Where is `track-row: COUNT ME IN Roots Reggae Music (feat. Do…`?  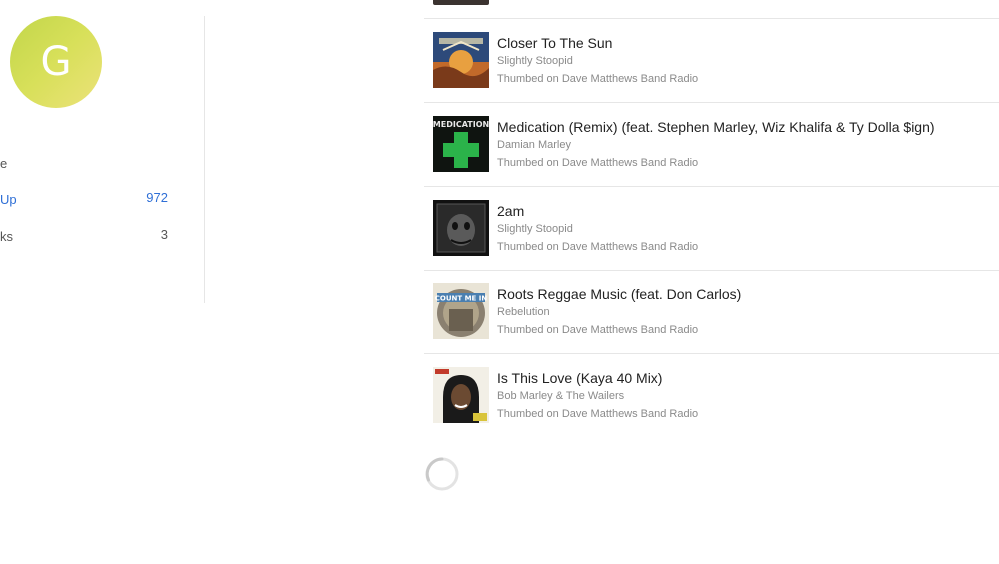
track-row: COUNT ME IN Roots Reggae Music (feat. Do… is located at coordinates (711, 312).